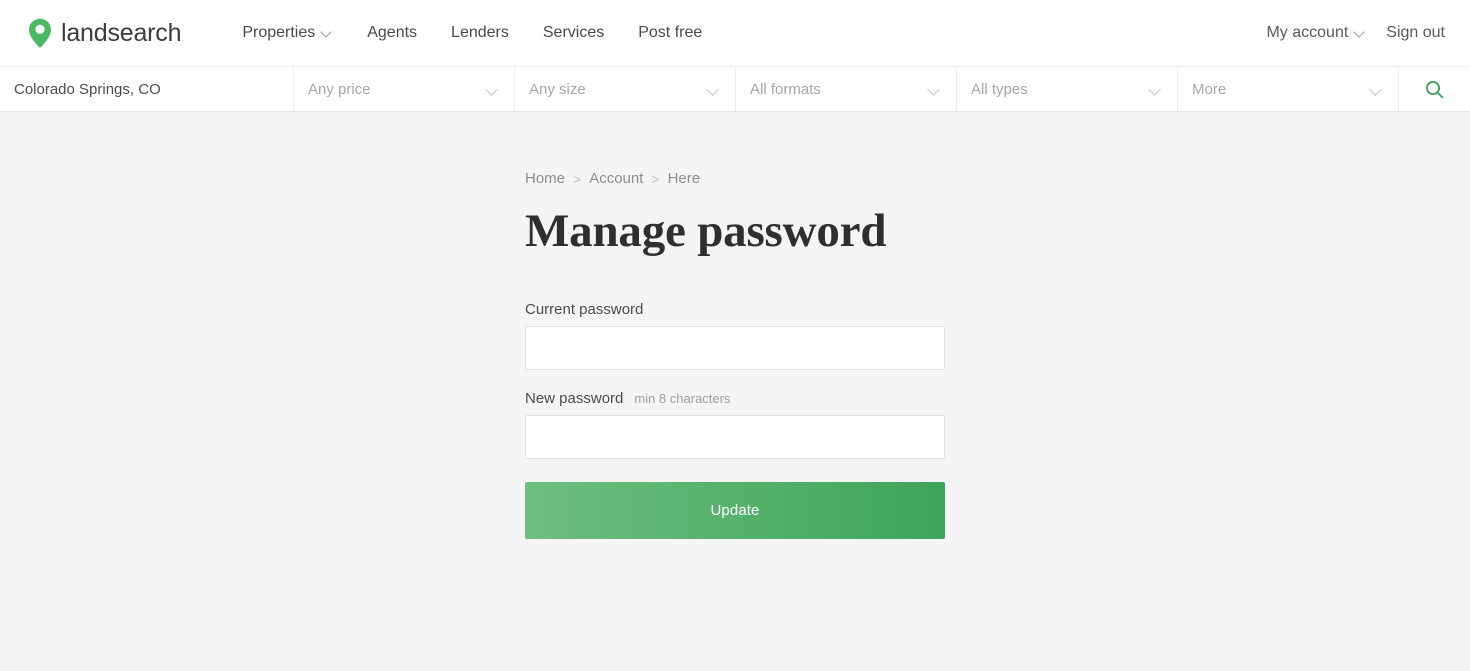  I want to click on nav-item-agents: Agents, so click(392, 33).